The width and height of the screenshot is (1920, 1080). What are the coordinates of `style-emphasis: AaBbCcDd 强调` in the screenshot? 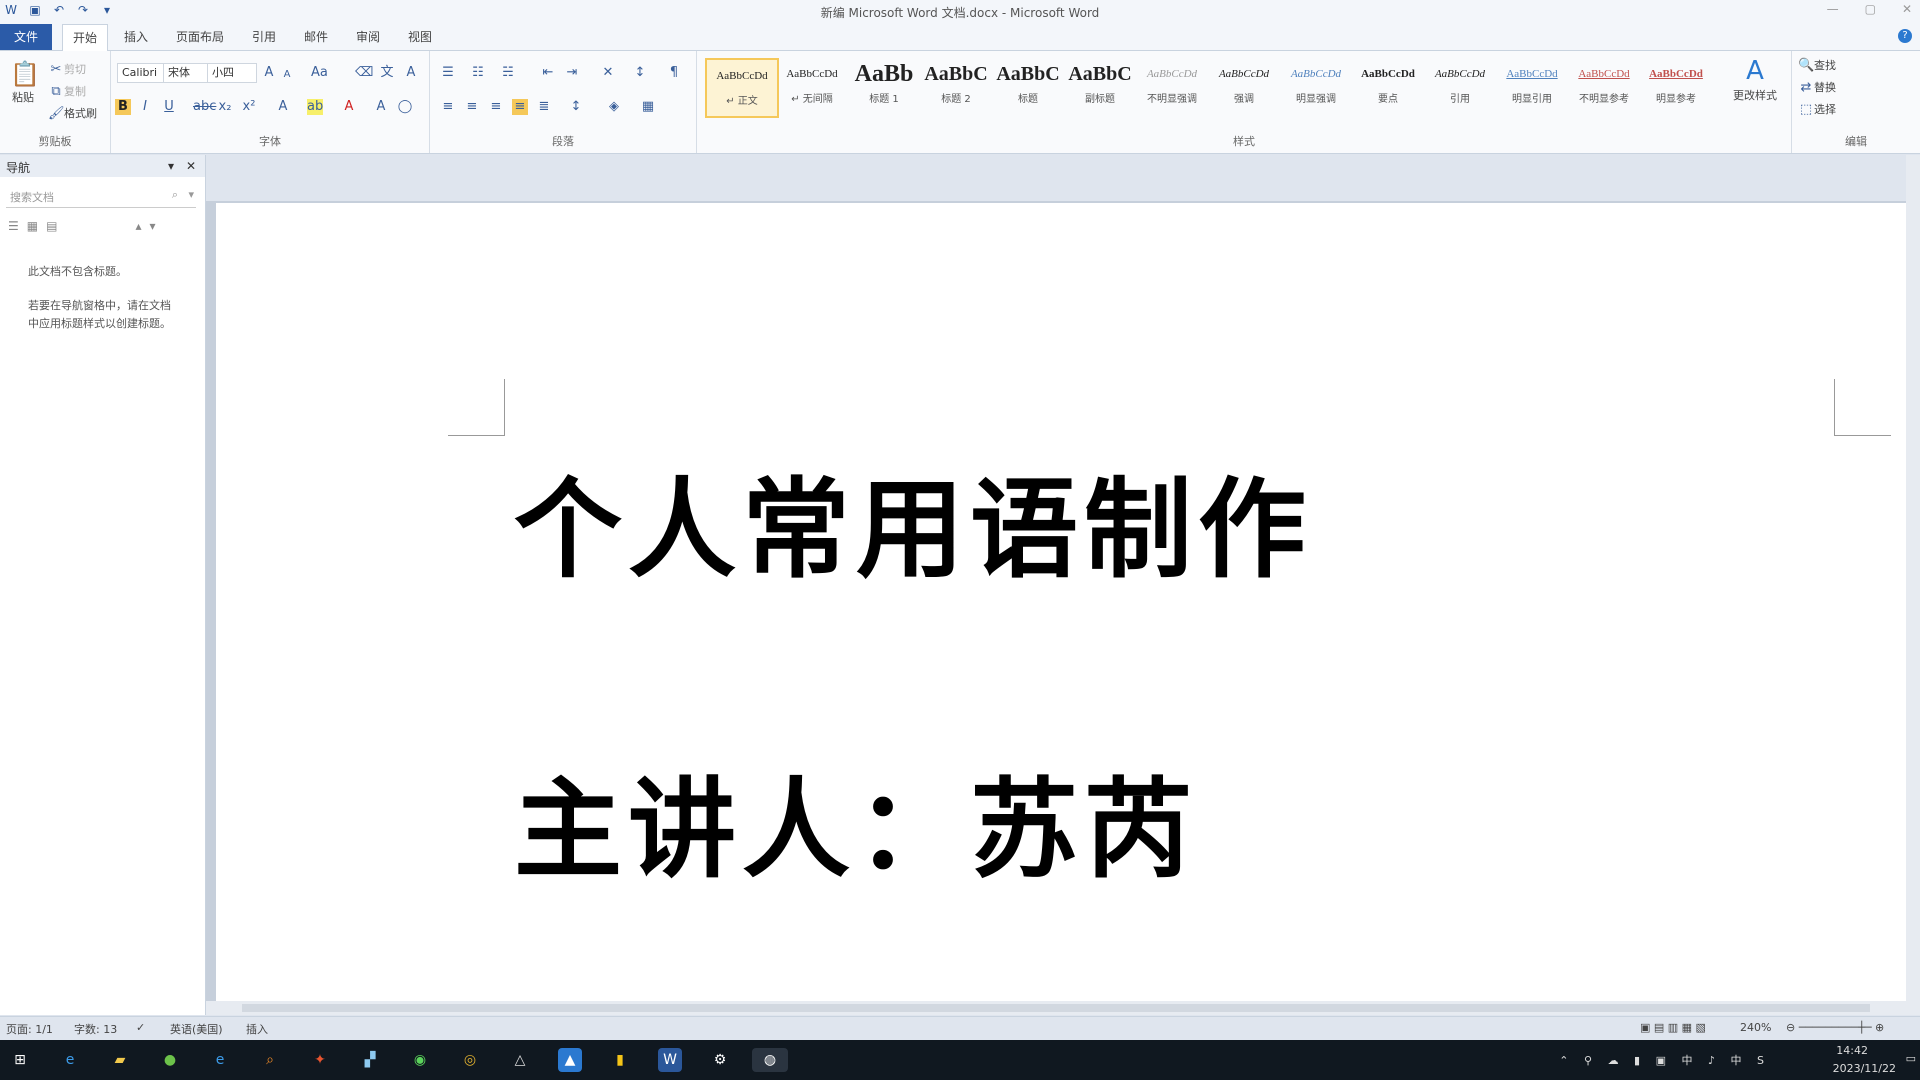 It's located at (1244, 86).